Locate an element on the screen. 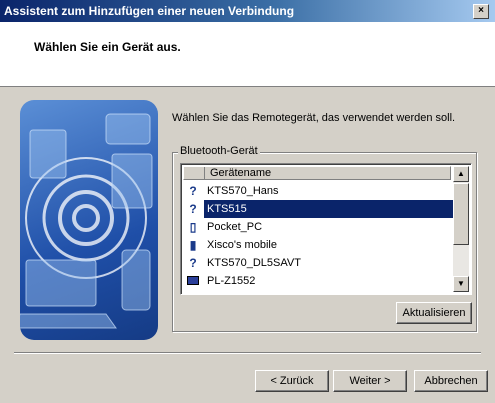 The width and height of the screenshot is (495, 403). device-name: KTS515 is located at coordinates (329, 209).